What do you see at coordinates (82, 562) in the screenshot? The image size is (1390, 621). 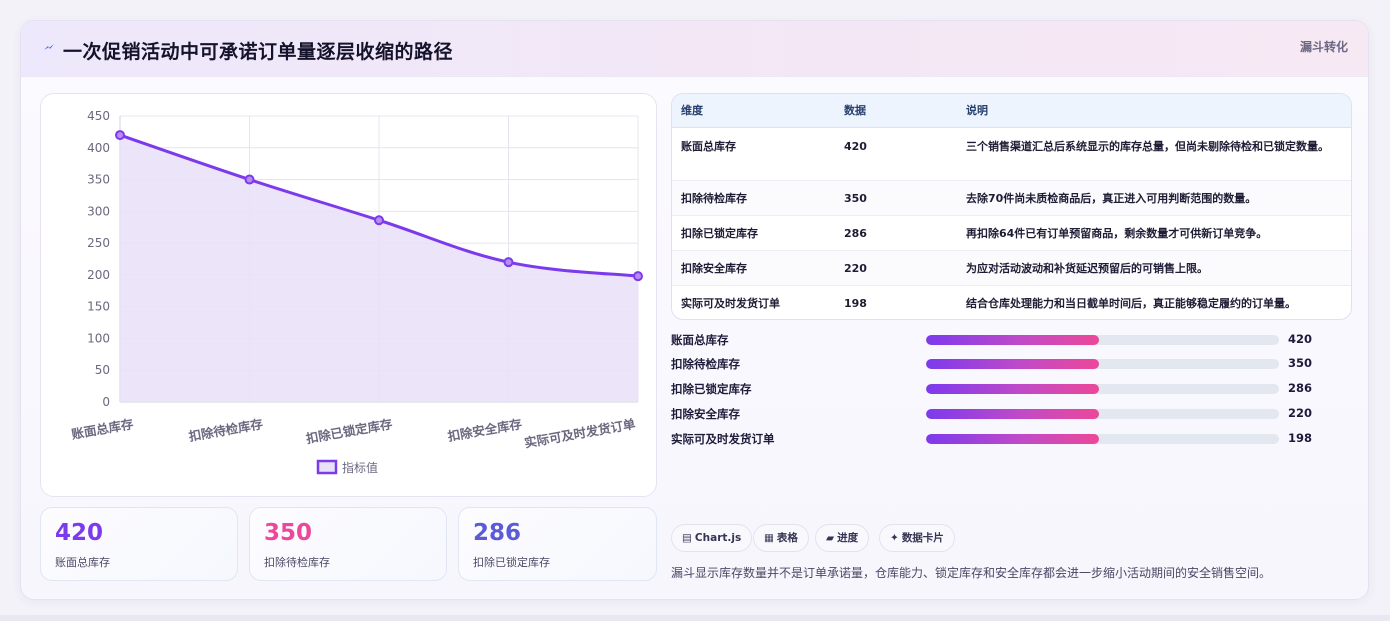 I see `stat-label: 账面总库存` at bounding box center [82, 562].